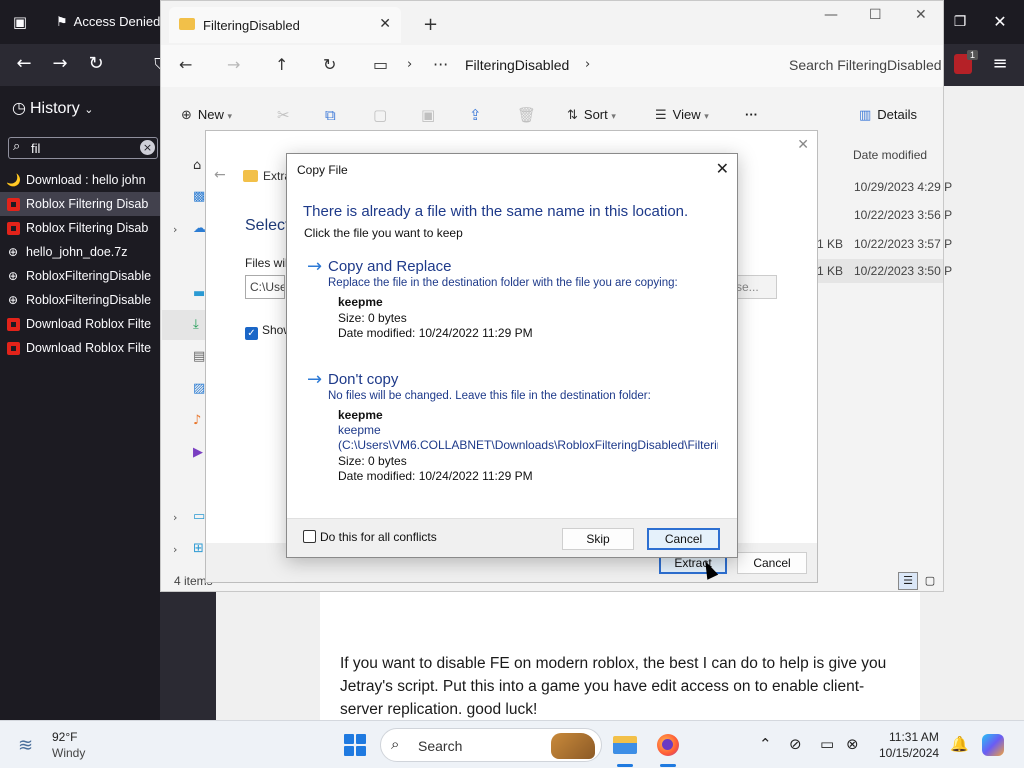  What do you see at coordinates (435, 333) in the screenshot?
I see `file-date-modified: Date modified: 10/24/2022 11:29 PM` at bounding box center [435, 333].